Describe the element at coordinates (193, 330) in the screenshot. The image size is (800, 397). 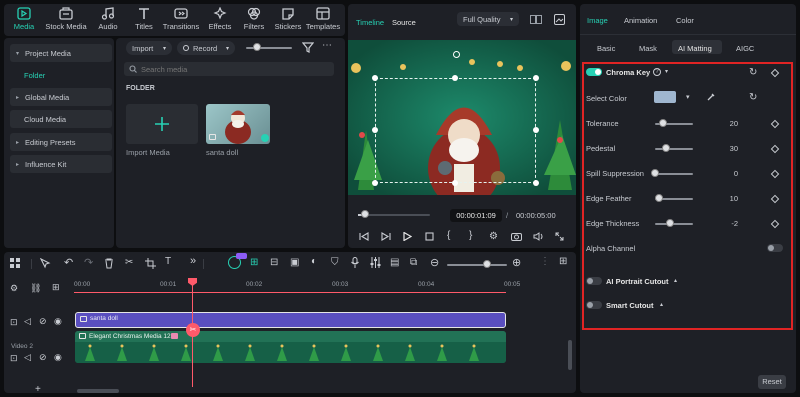
I see `split-marker-icon: ✂` at that location.